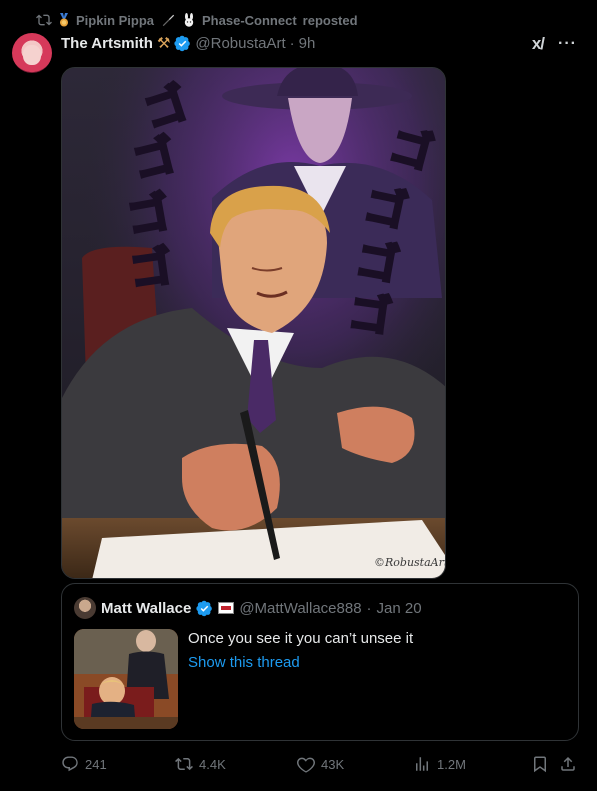 The image size is (597, 791). I want to click on views-chart-icon, so click(422, 764).